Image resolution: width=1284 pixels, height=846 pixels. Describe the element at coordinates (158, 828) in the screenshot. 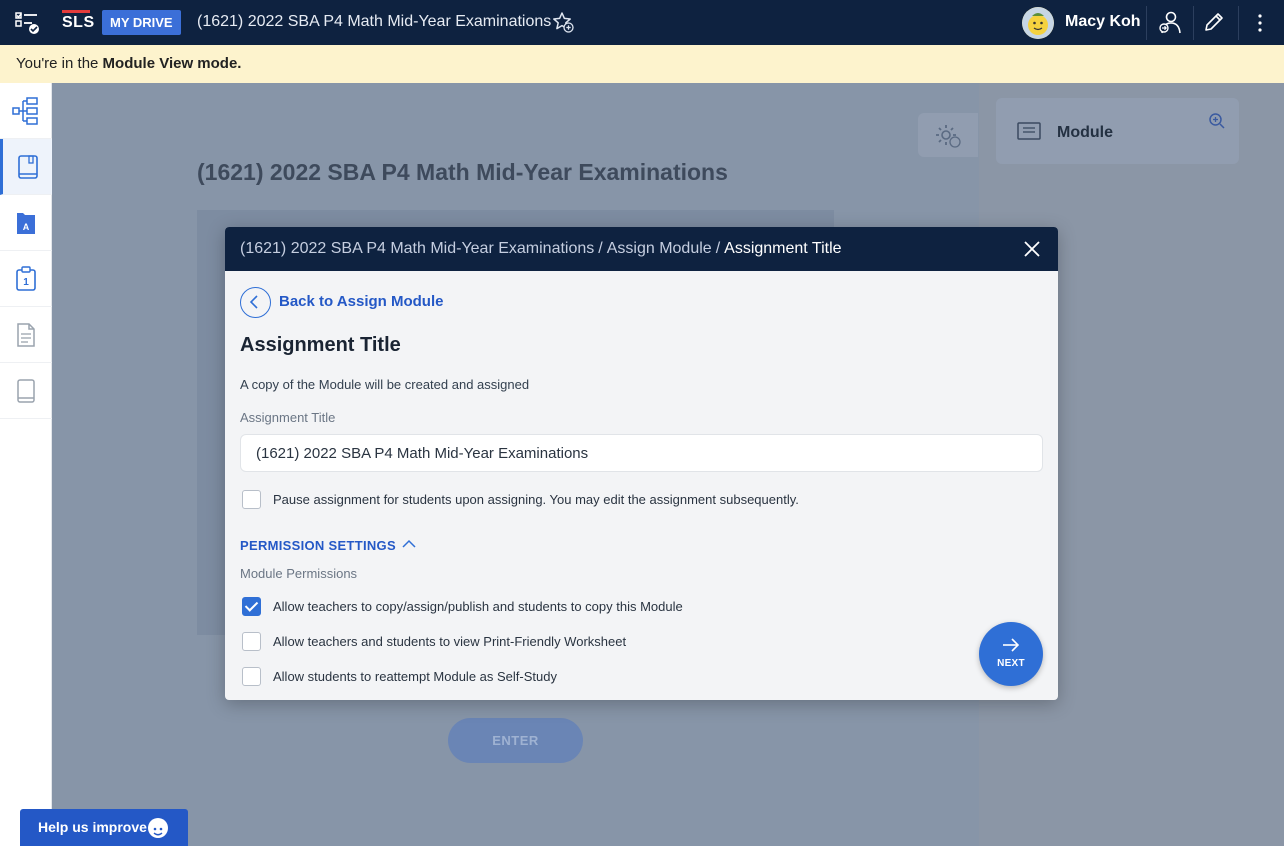

I see `smiley-icon` at that location.